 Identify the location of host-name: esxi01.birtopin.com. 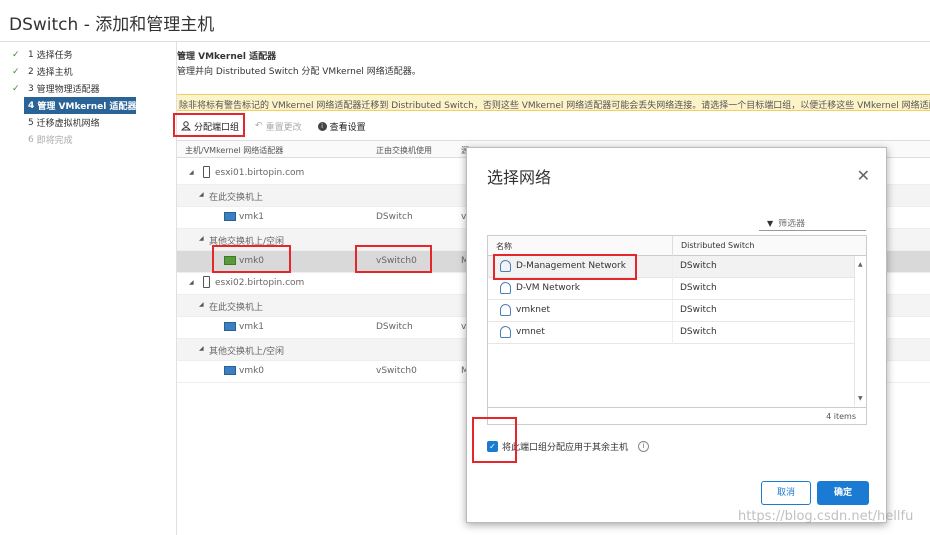
(260, 173).